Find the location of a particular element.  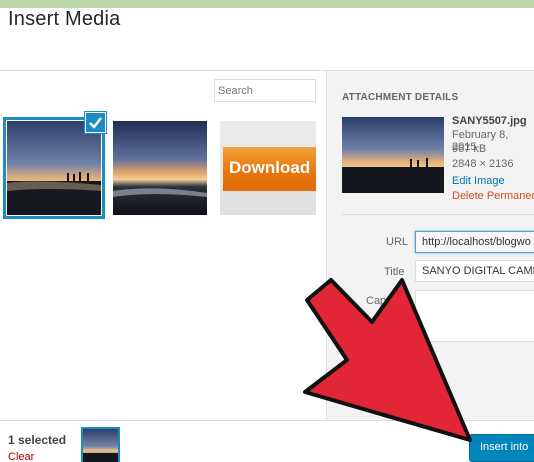

download-banner: Download I is located at coordinates (269, 169).